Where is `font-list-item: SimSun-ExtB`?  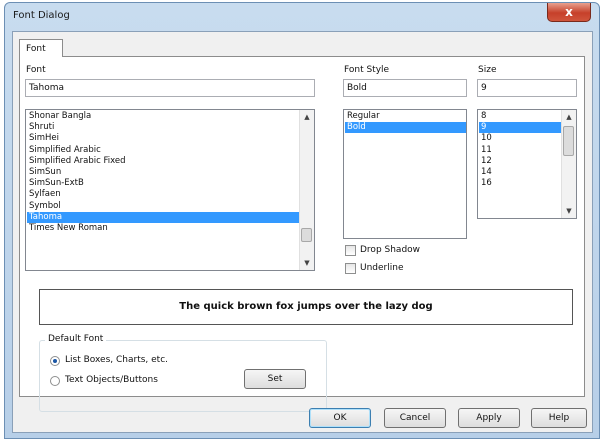 font-list-item: SimSun-ExtB is located at coordinates (163, 183).